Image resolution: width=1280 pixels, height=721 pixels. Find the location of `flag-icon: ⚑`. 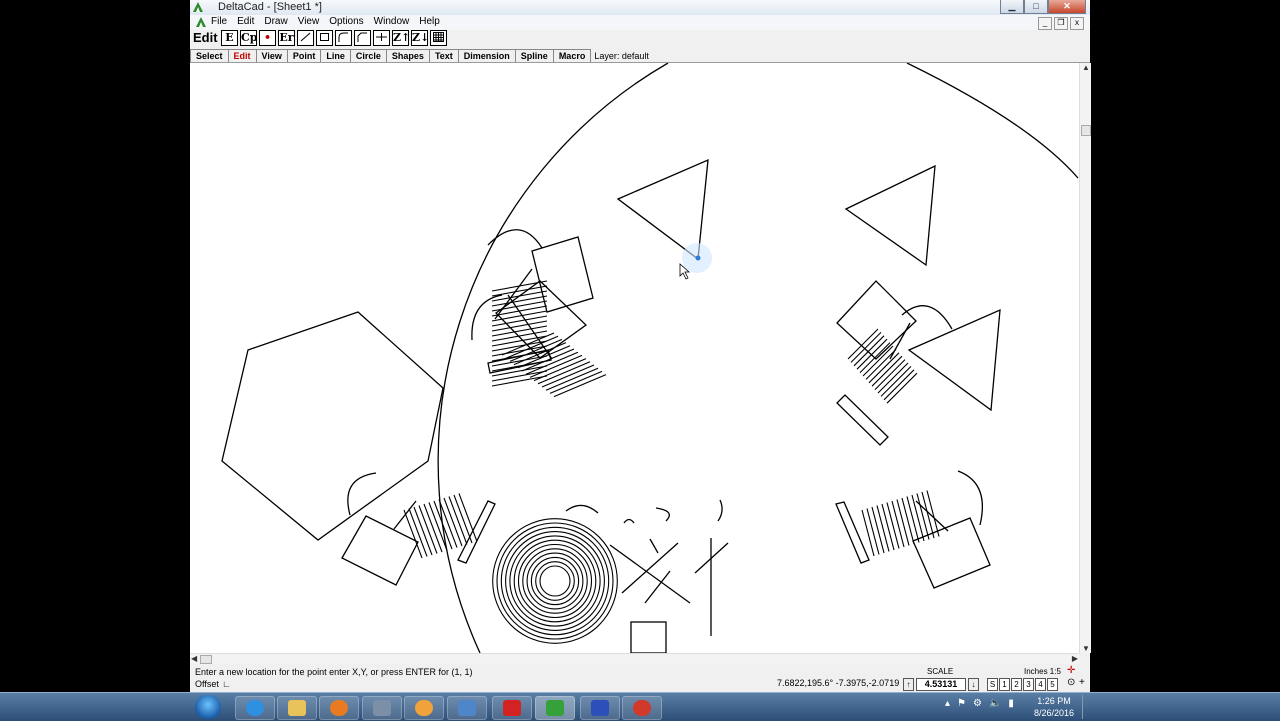

flag-icon: ⚑ is located at coordinates (961, 703).